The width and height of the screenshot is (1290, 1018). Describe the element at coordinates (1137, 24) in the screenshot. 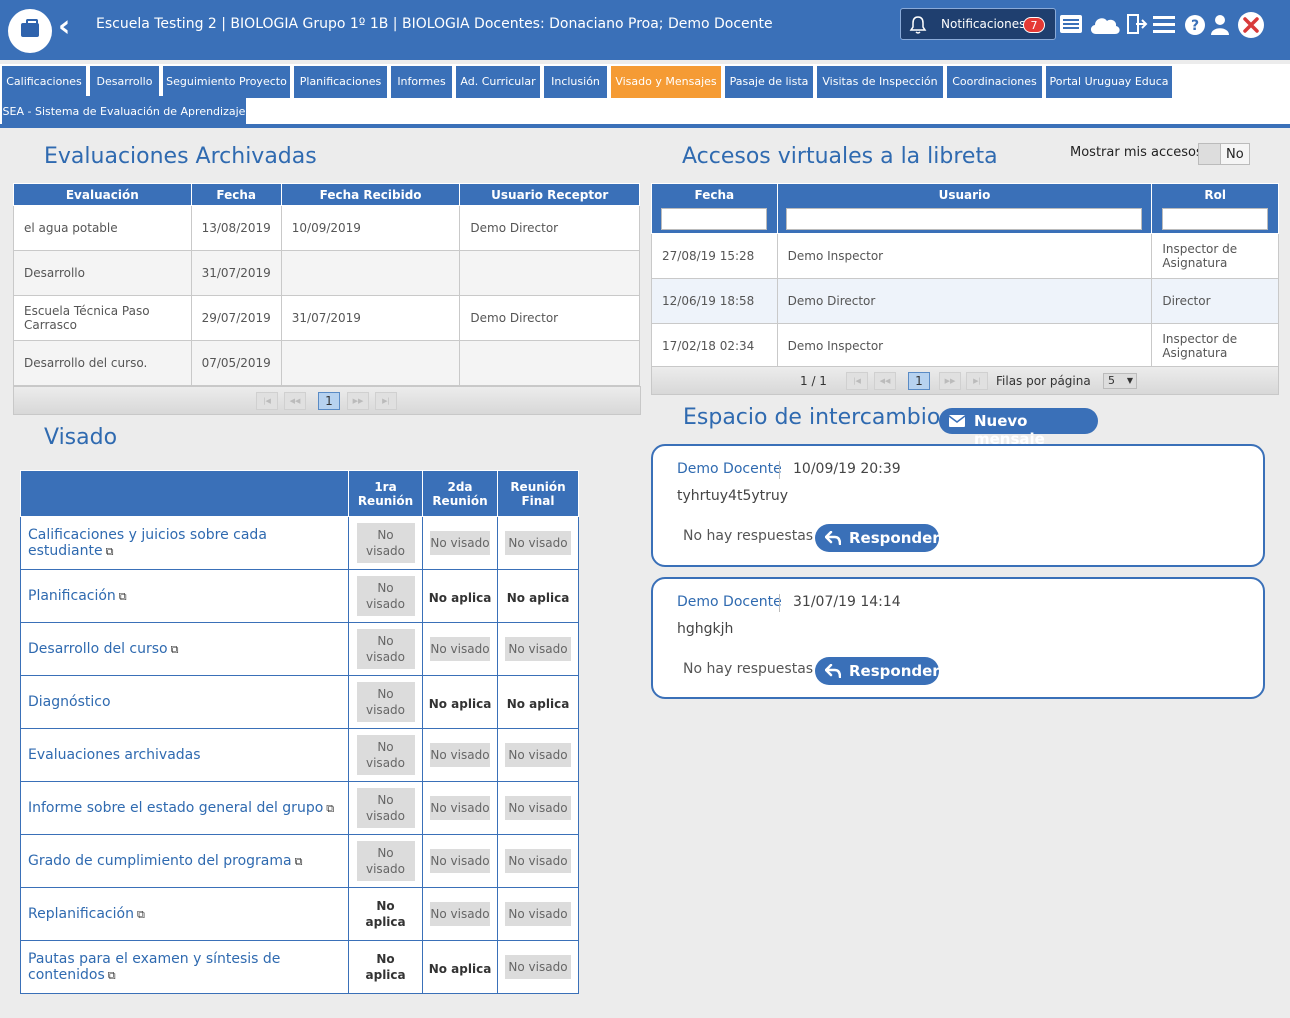

I see `export-icon` at that location.